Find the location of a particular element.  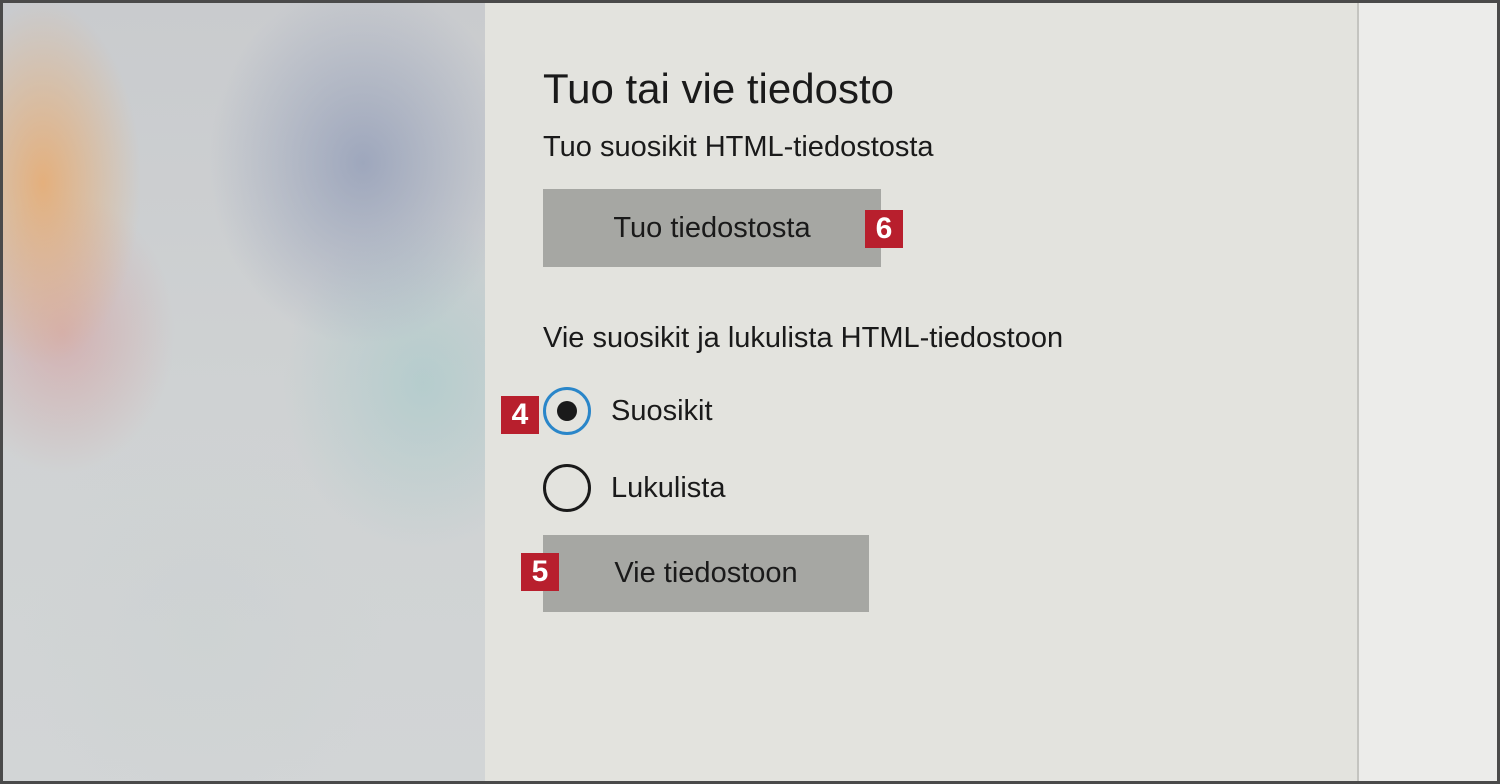

callout-badge-favorites: 4 is located at coordinates (520, 415).